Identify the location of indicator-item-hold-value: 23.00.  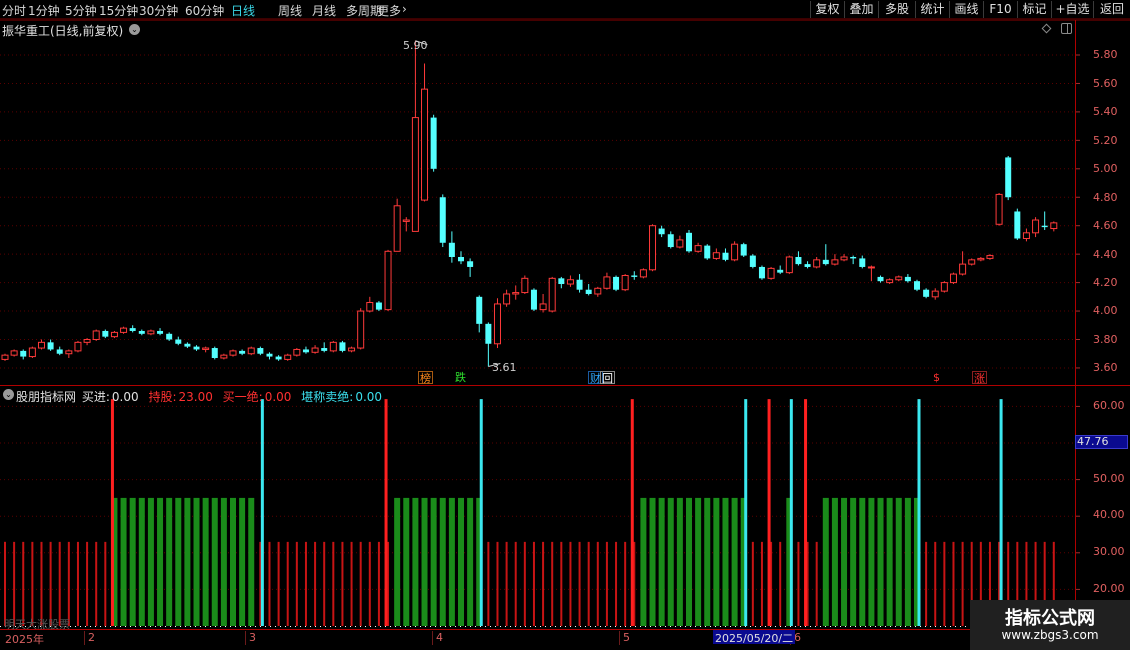
(195, 397).